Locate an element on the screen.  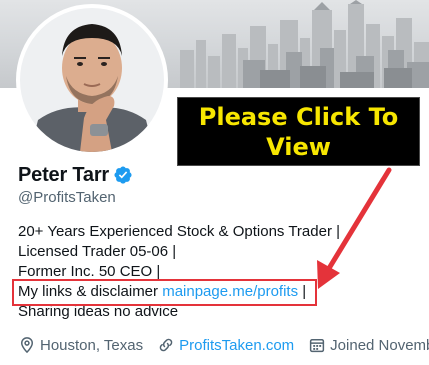
website-item: ProfitsTaken.com is located at coordinates (225, 345).